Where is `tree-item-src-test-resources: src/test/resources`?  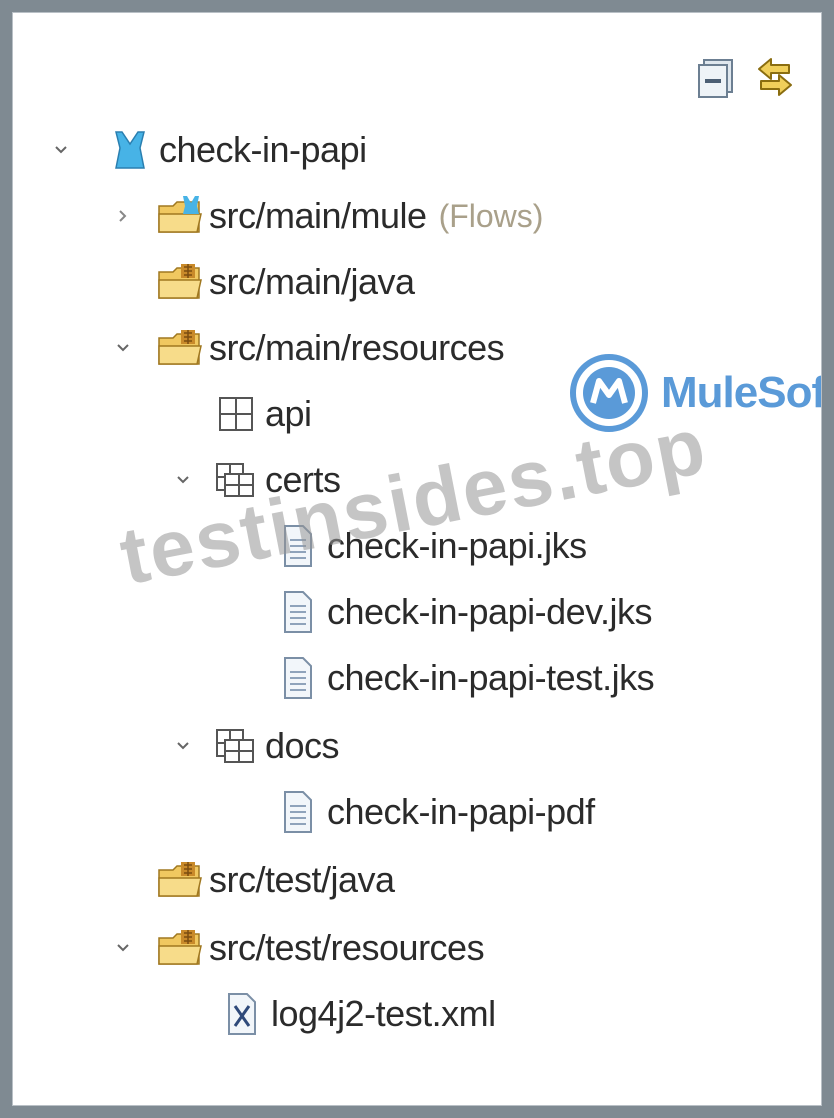
tree-item-src-test-resources: src/test/resources is located at coordinates (299, 948).